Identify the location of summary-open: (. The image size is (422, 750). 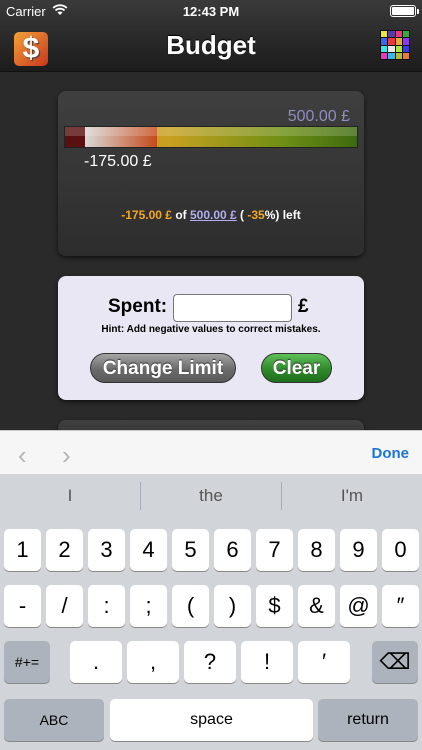
(242, 215).